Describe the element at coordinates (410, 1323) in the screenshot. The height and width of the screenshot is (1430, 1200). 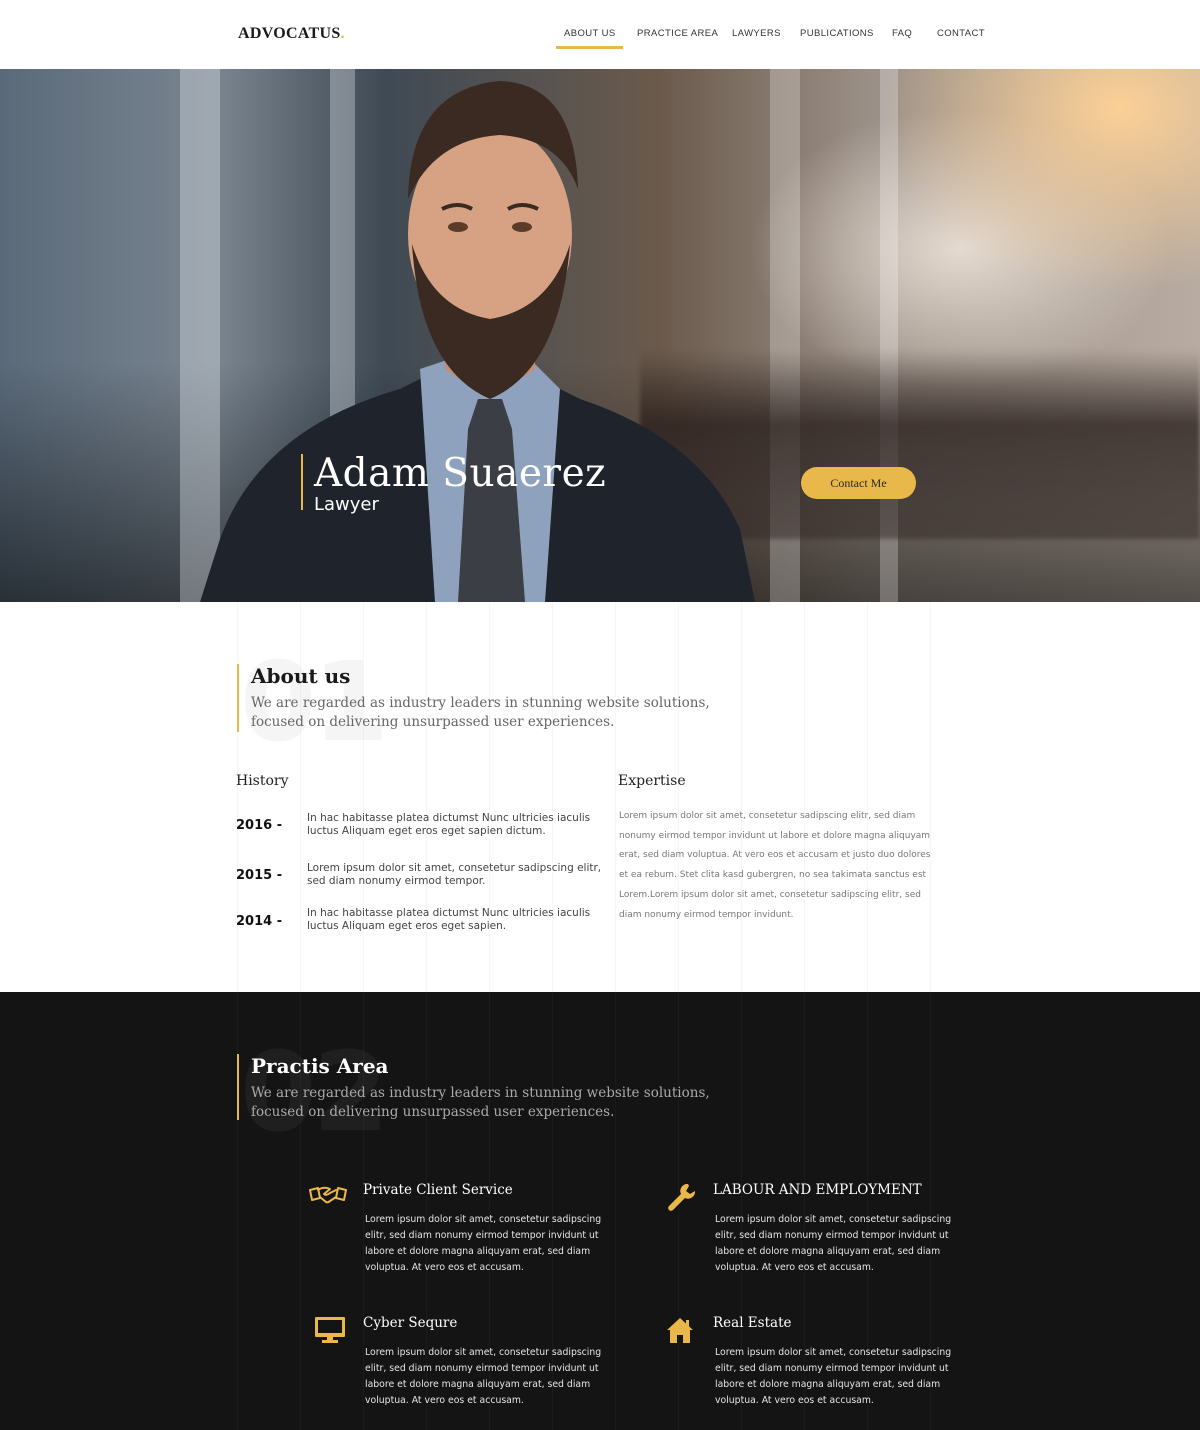
I see `card-title: Cyber Sequre` at that location.